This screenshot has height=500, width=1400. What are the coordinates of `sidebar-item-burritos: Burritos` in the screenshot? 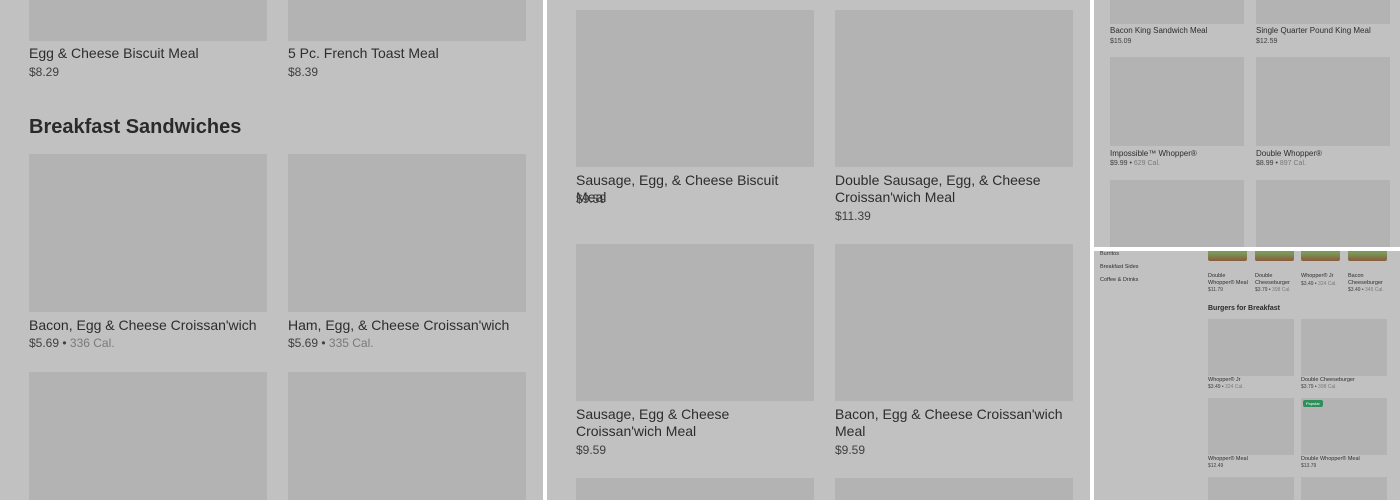 It's located at (1109, 254).